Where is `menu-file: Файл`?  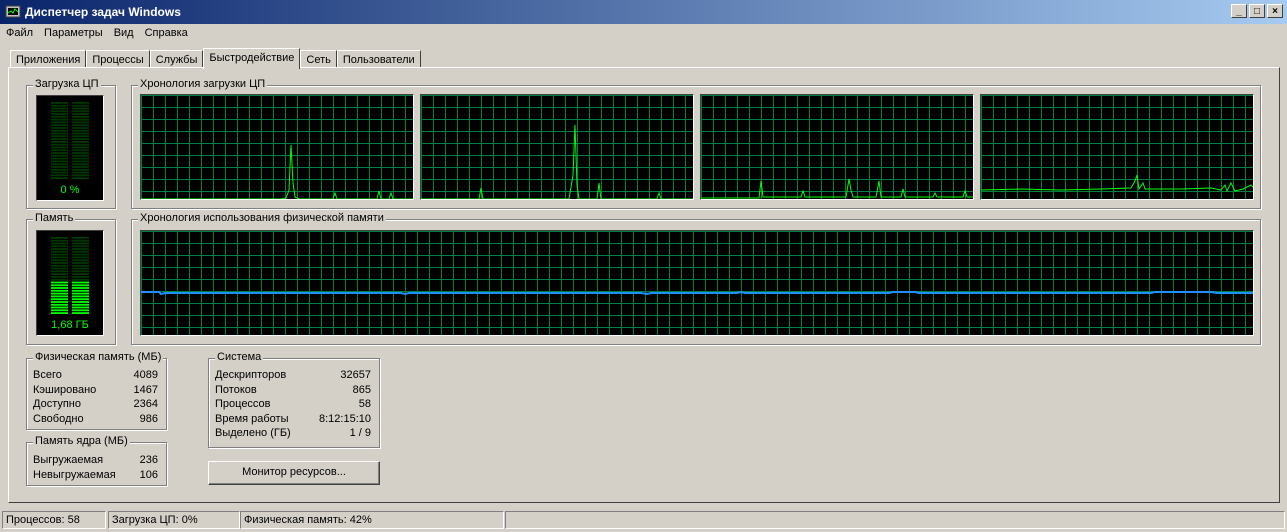
menu-file: Файл is located at coordinates (19, 33).